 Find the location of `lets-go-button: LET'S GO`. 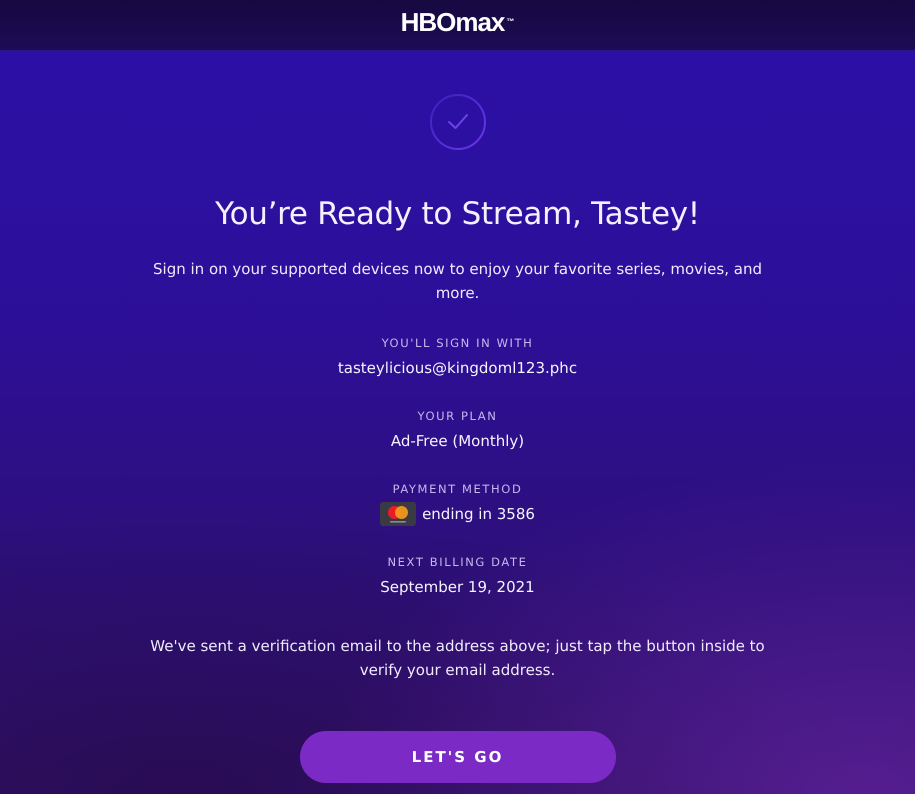

lets-go-button: LET'S GO is located at coordinates (458, 757).